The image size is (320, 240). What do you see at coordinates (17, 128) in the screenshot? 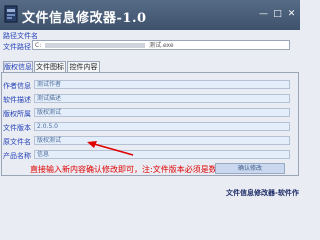
I see `file-version-label: 文件版本` at bounding box center [17, 128].